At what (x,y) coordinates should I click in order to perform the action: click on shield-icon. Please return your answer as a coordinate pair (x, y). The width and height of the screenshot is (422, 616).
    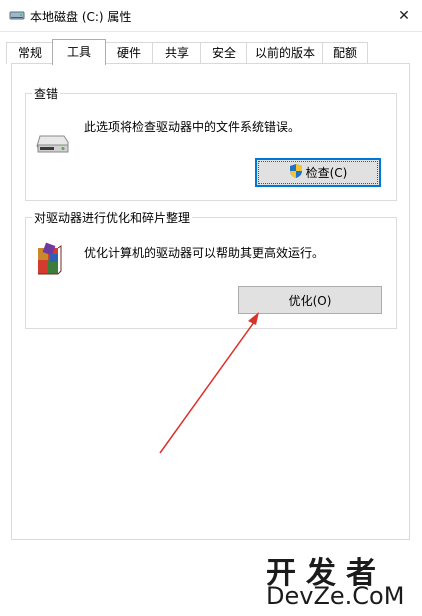
    Looking at the image, I should click on (296, 172).